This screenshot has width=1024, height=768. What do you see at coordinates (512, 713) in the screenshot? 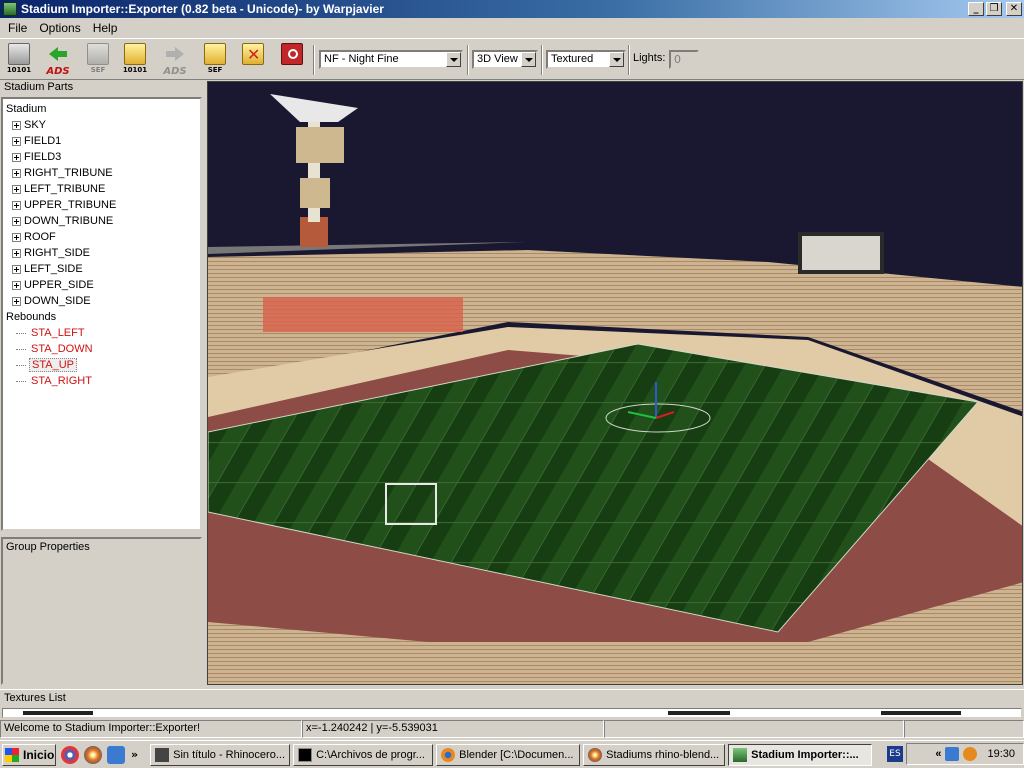
I see `textures-strip` at bounding box center [512, 713].